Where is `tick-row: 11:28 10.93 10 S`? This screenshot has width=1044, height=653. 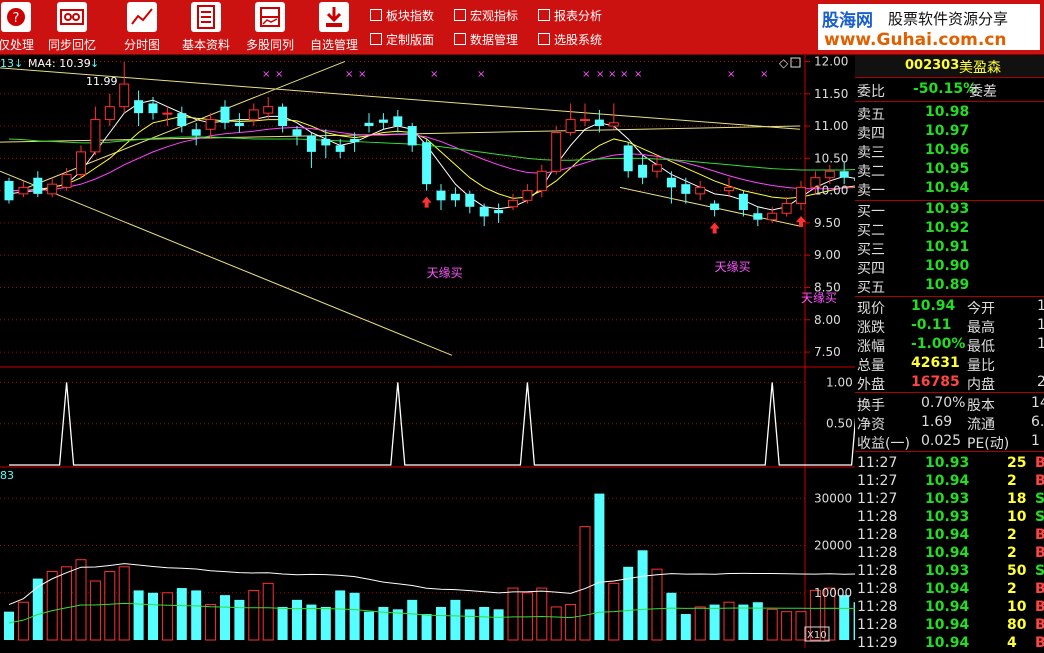
tick-row: 11:28 10.93 10 S is located at coordinates (949, 518).